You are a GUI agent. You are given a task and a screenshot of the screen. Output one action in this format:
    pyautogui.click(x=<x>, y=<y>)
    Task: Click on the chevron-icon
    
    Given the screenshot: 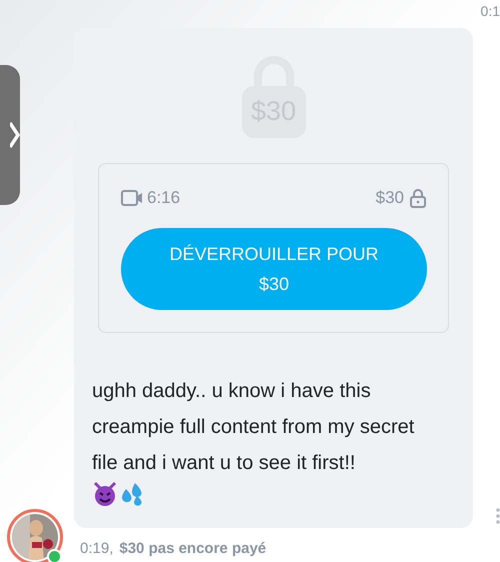 What is the action you would take?
    pyautogui.click(x=15, y=135)
    